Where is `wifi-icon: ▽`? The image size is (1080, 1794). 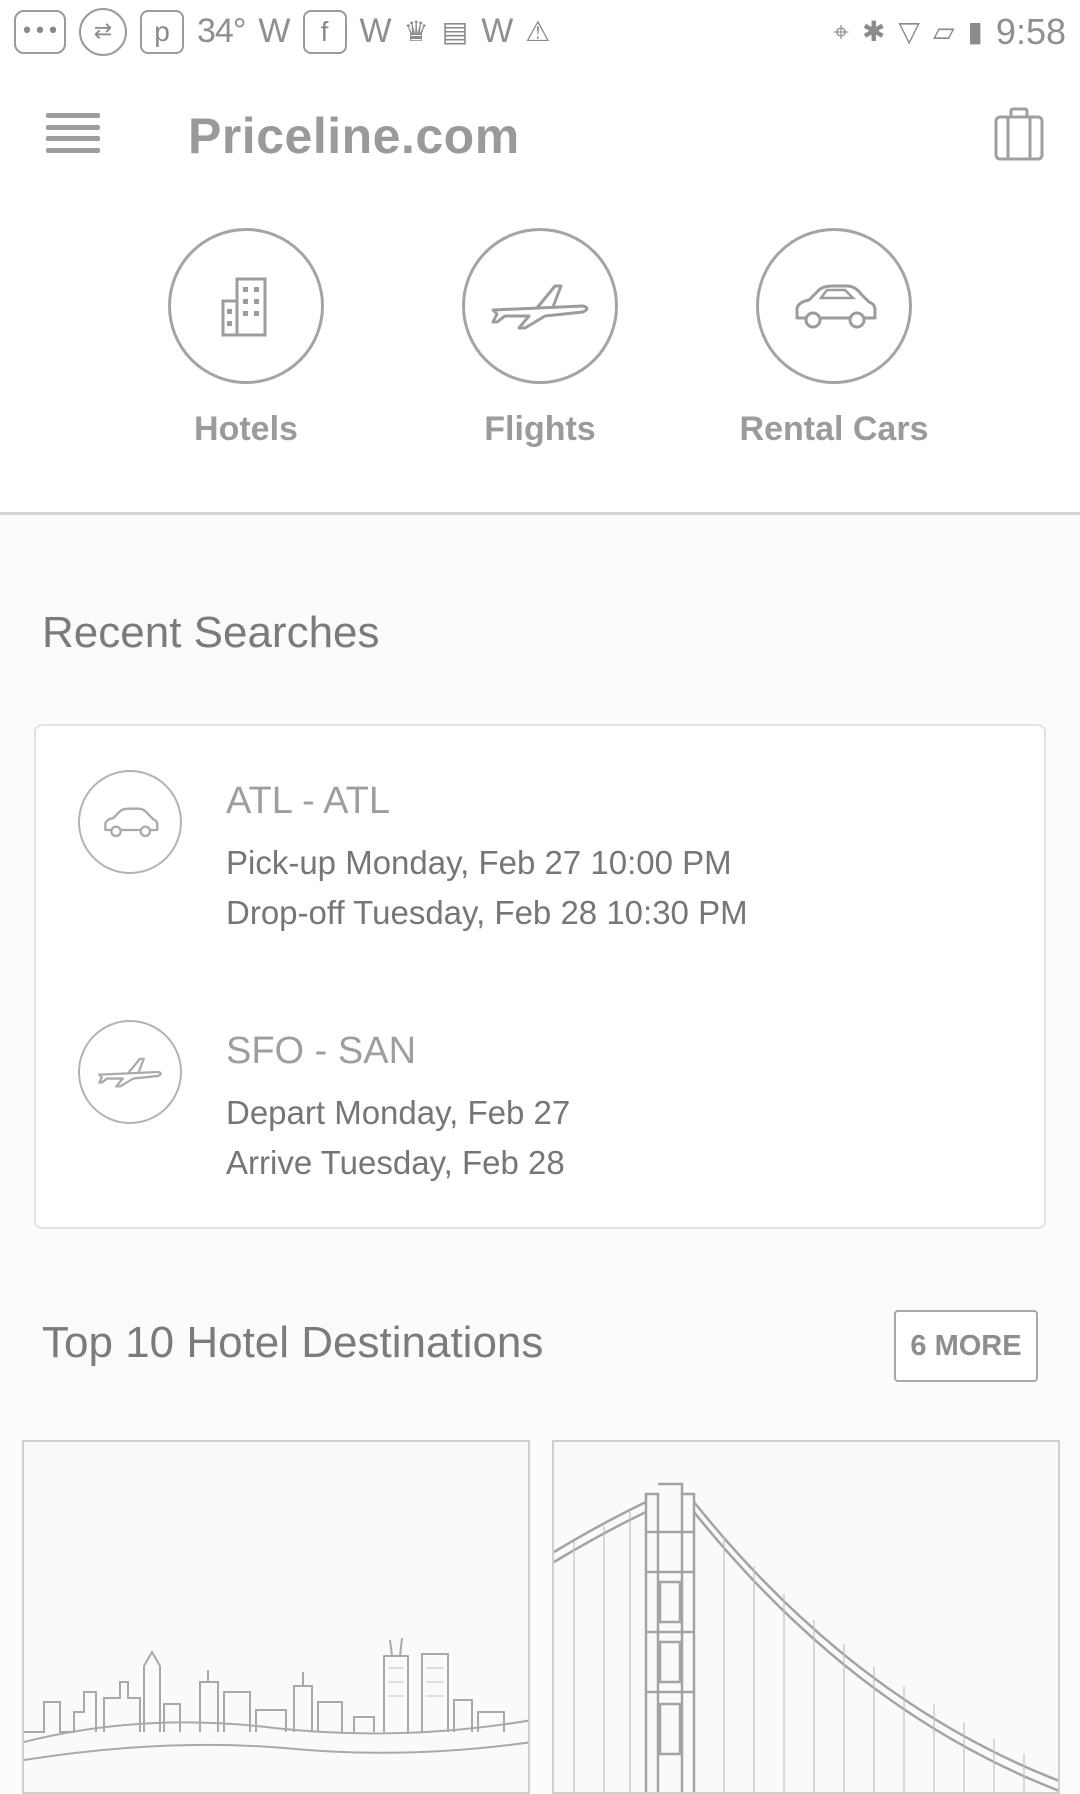
wifi-icon: ▽ is located at coordinates (909, 31).